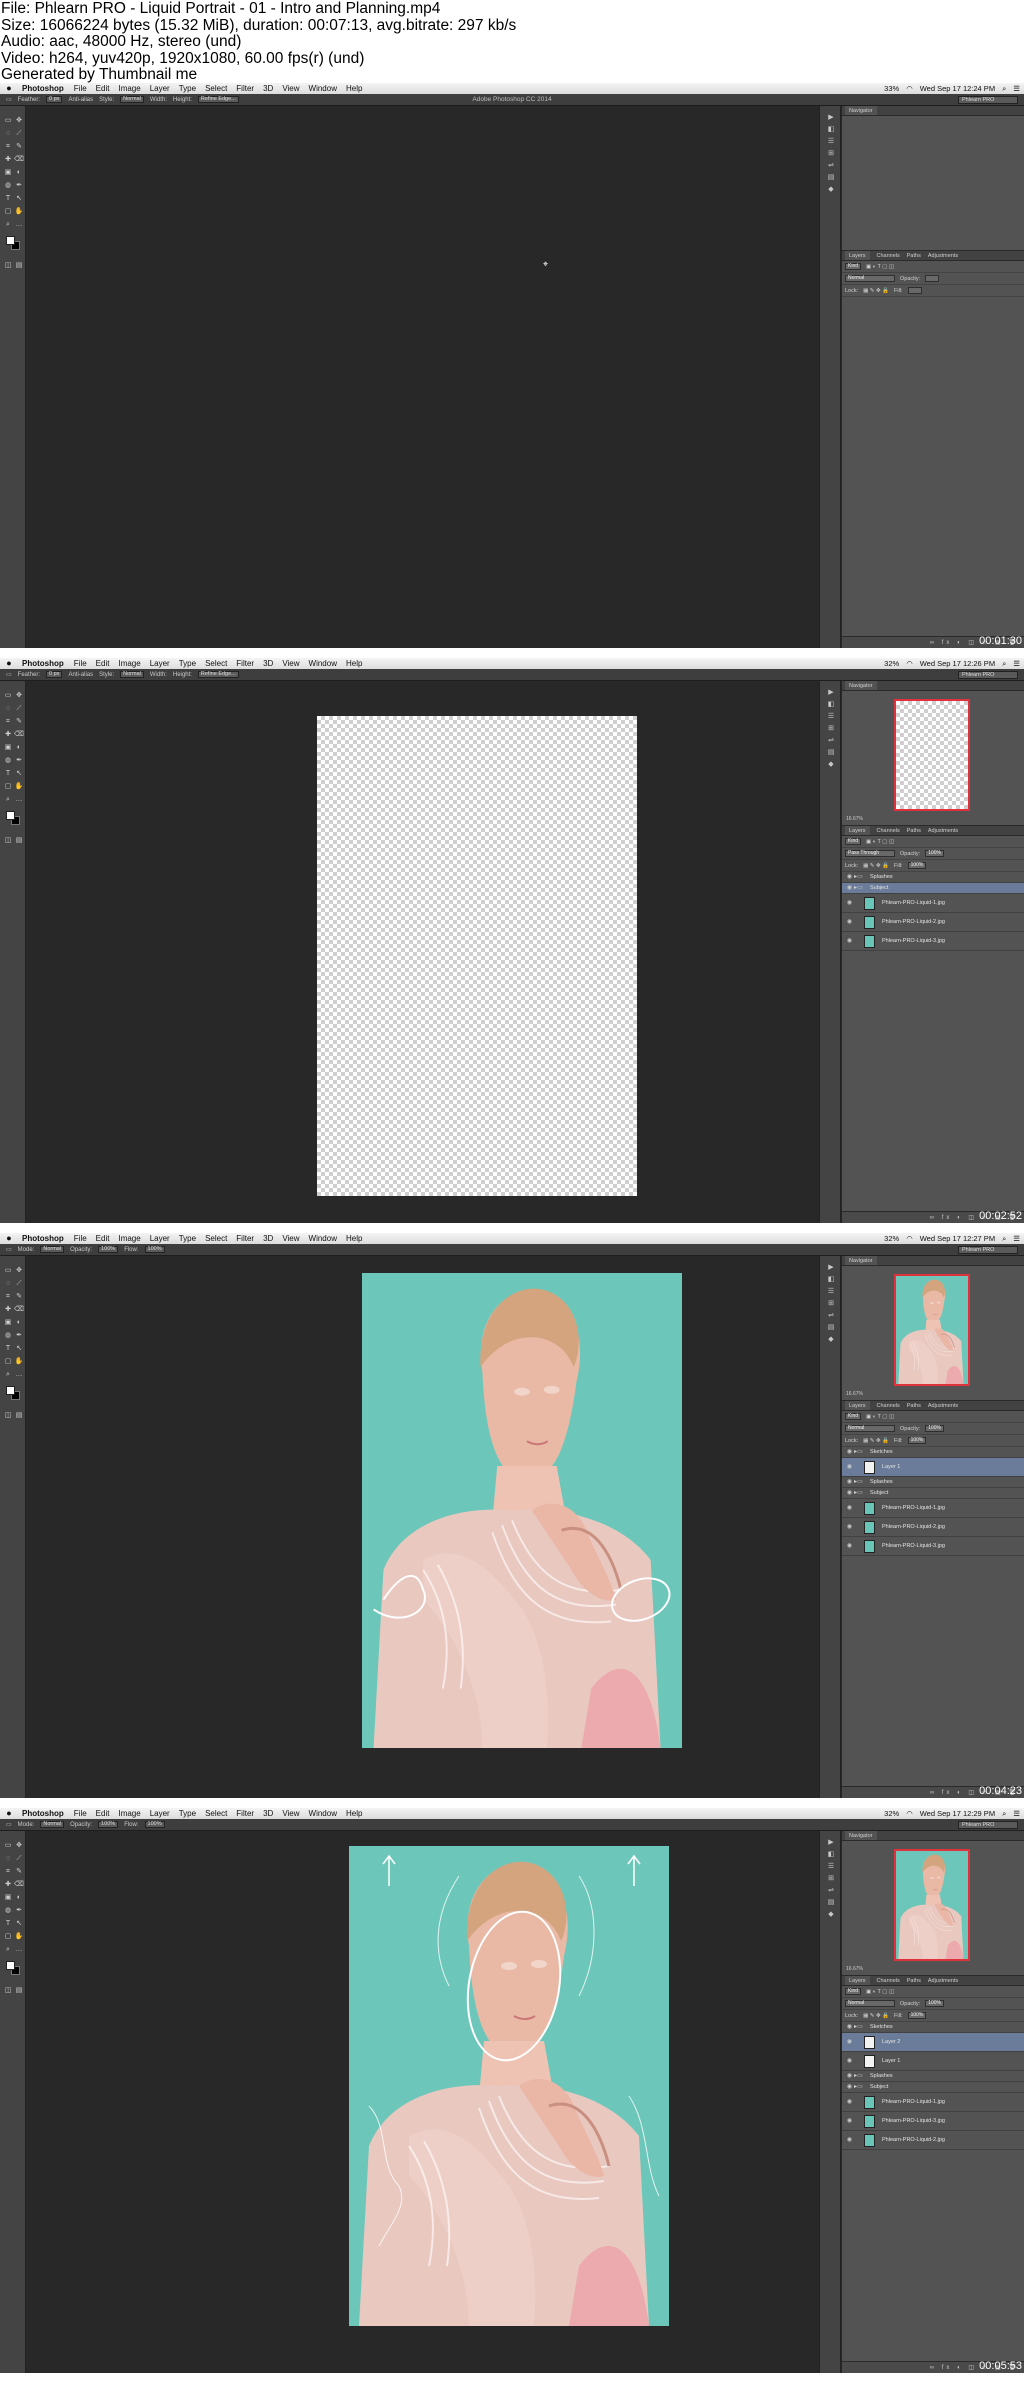 The image size is (1024, 2387). I want to click on layer-row: ◉ Layer 1, so click(933, 1467).